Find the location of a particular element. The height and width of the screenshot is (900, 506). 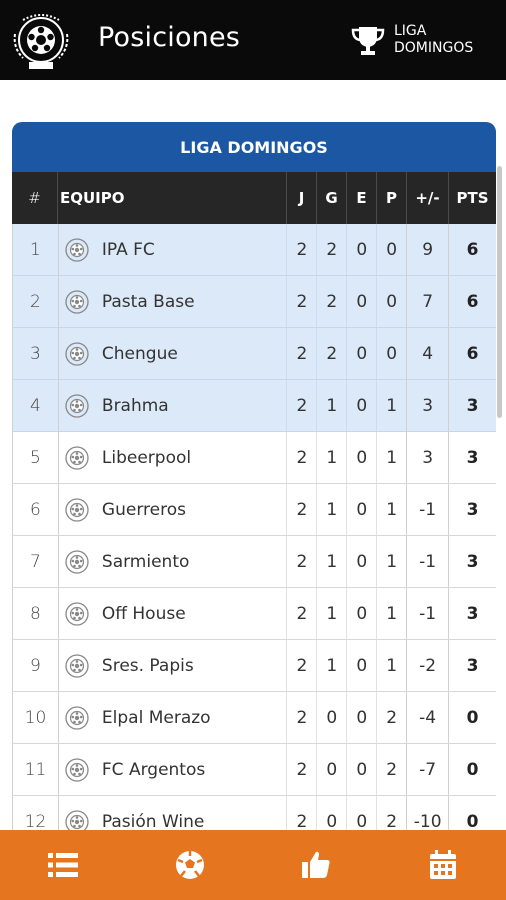

league-selector-label: LIGA DOMINGOS is located at coordinates (434, 39).